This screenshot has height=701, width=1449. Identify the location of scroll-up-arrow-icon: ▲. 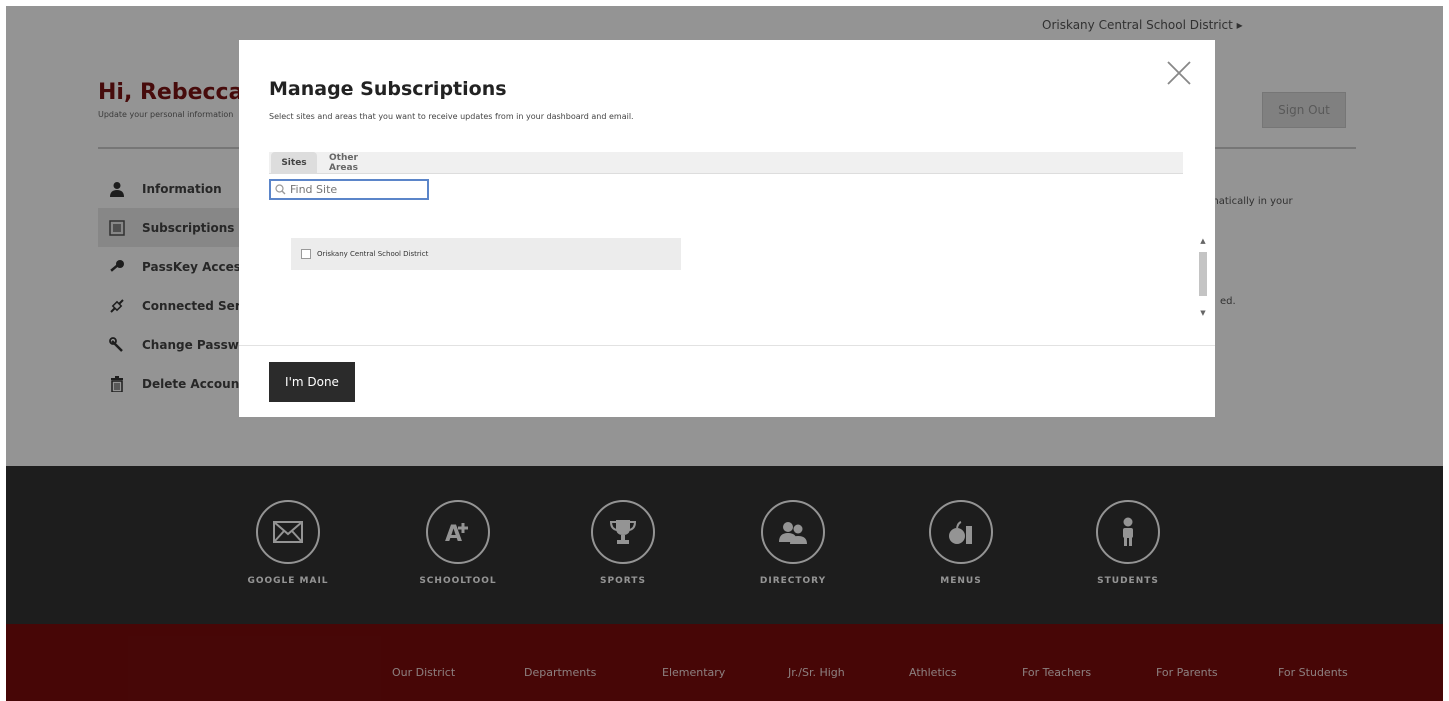
(1203, 241).